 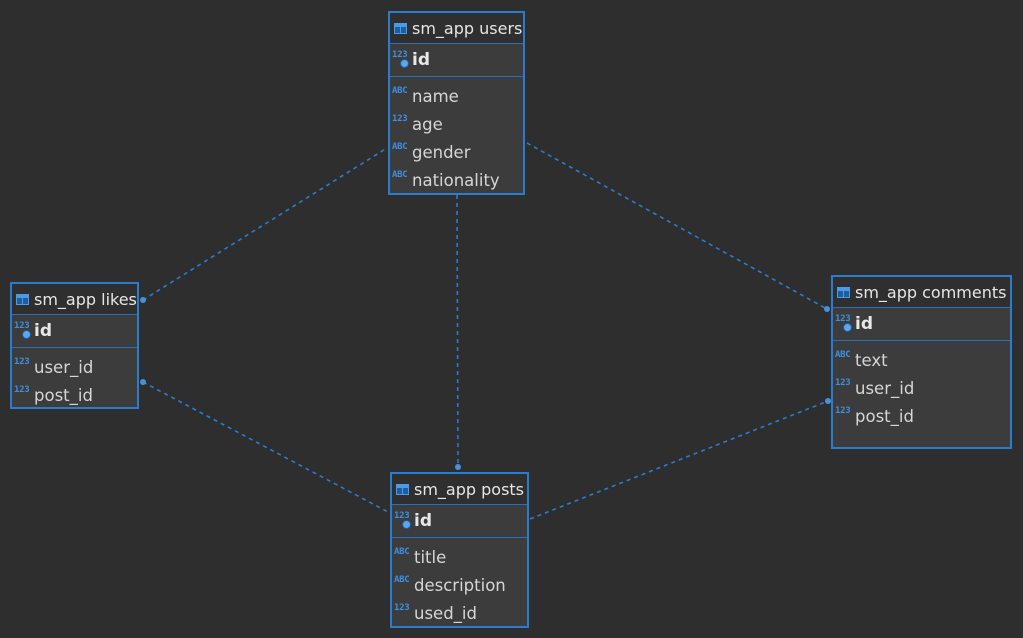 I want to click on column-name: gender, so click(x=441, y=152).